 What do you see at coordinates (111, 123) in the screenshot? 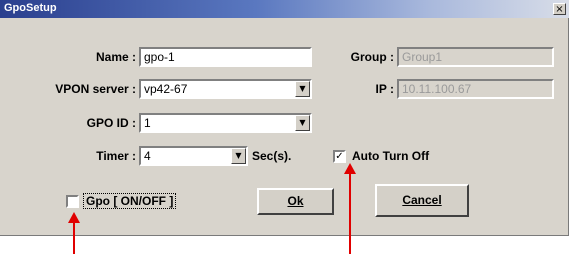
I see `gpo-id-label: GPO ID :` at bounding box center [111, 123].